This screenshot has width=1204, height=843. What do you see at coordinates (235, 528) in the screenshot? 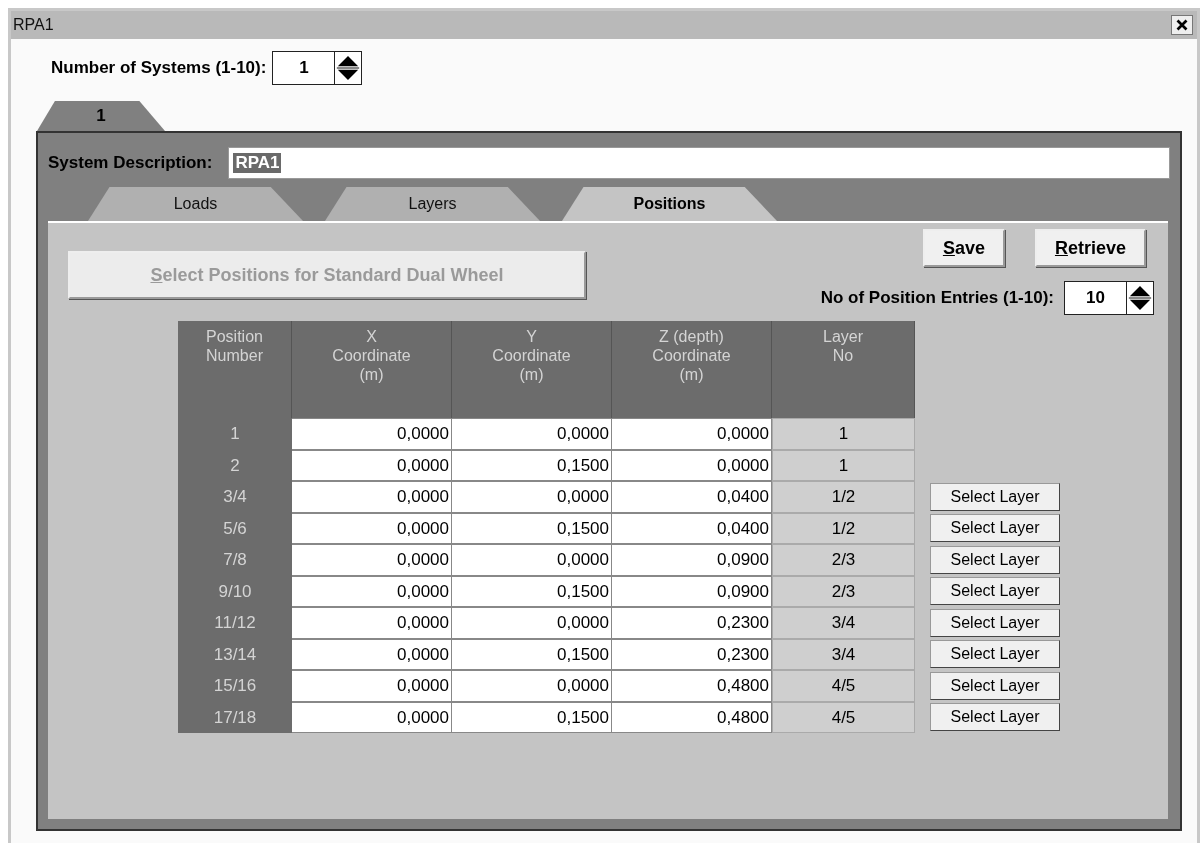
I see `position-cell: 5/6` at bounding box center [235, 528].